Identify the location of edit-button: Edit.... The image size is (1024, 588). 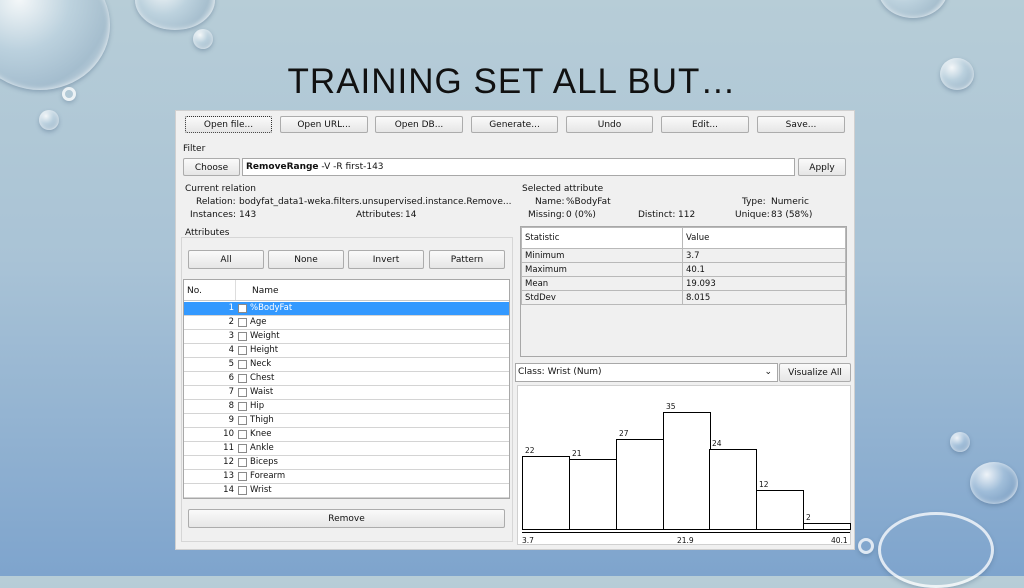
(705, 124).